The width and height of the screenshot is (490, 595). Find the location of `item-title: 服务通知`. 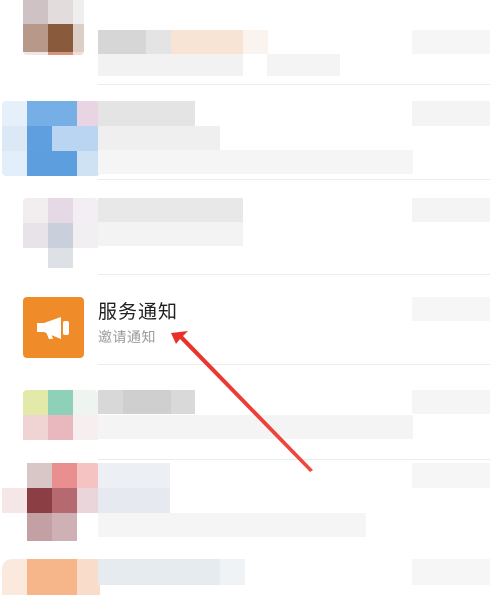

item-title: 服务通知 is located at coordinates (138, 312).